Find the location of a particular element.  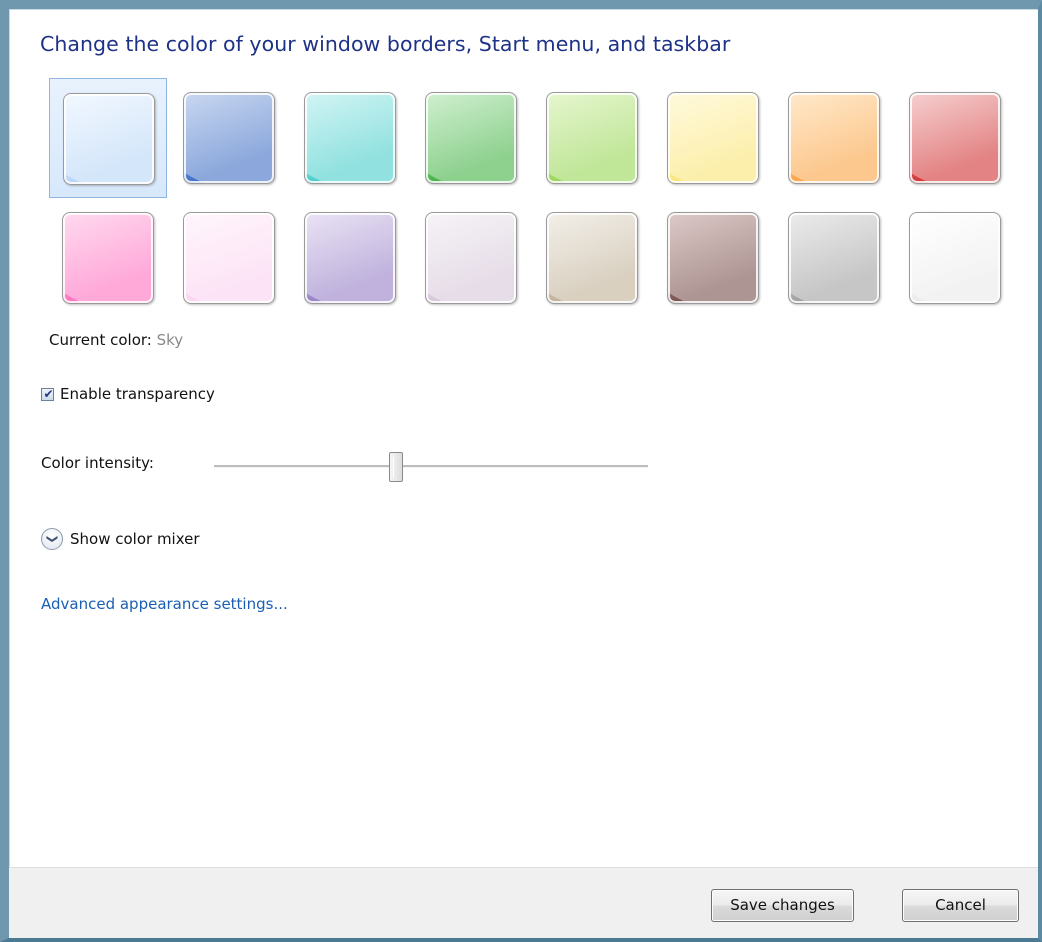

current-color-value: Sky is located at coordinates (170, 340).